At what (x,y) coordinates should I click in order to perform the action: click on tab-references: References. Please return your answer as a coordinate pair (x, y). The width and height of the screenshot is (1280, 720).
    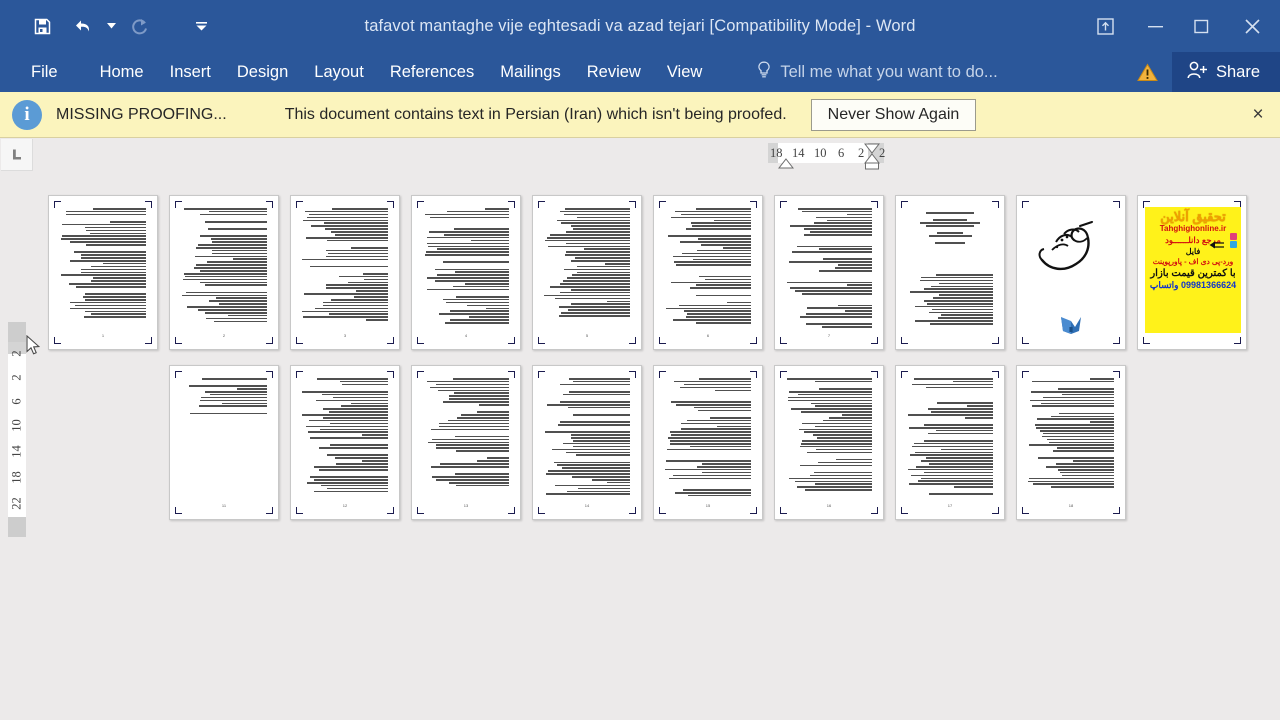
    Looking at the image, I should click on (432, 72).